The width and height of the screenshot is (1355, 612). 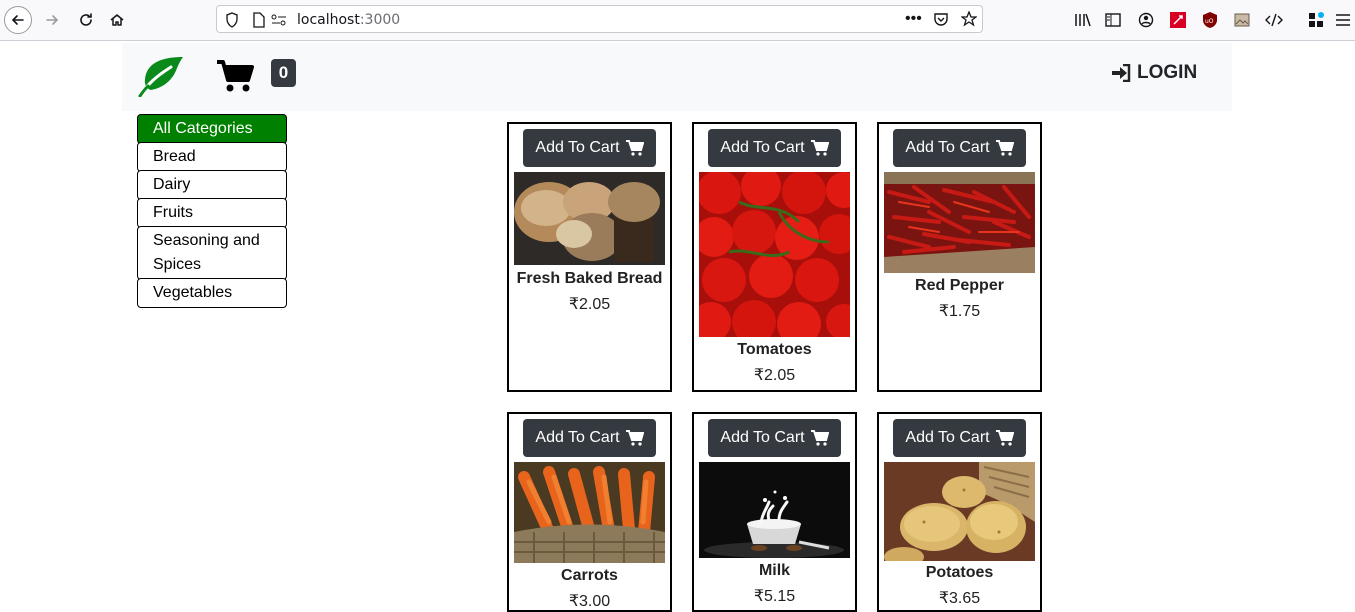 I want to click on product-price: ₹1.75, so click(x=959, y=311).